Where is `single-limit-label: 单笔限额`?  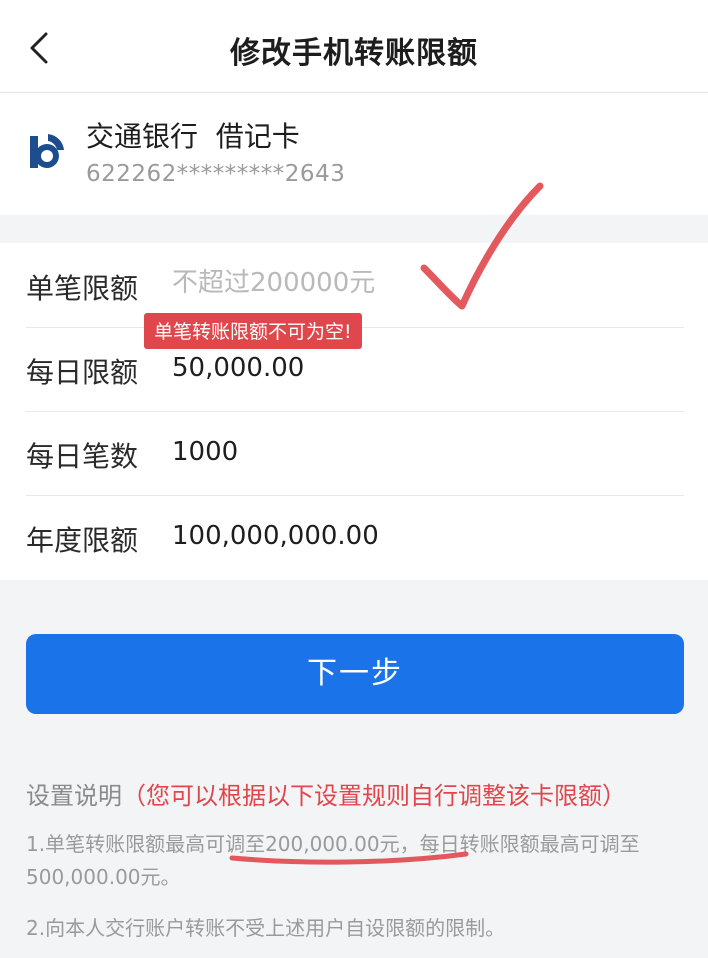 single-limit-label: 单笔限额 is located at coordinates (82, 288).